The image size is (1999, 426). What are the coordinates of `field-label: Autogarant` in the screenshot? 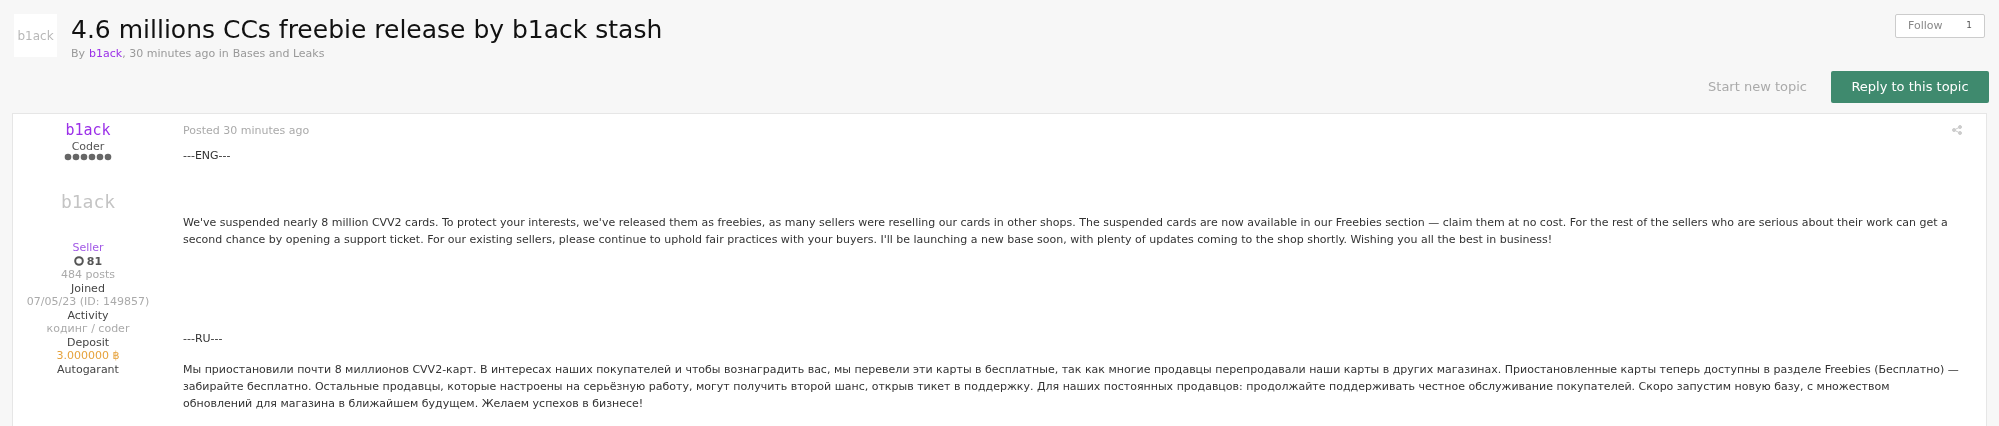 It's located at (88, 369).